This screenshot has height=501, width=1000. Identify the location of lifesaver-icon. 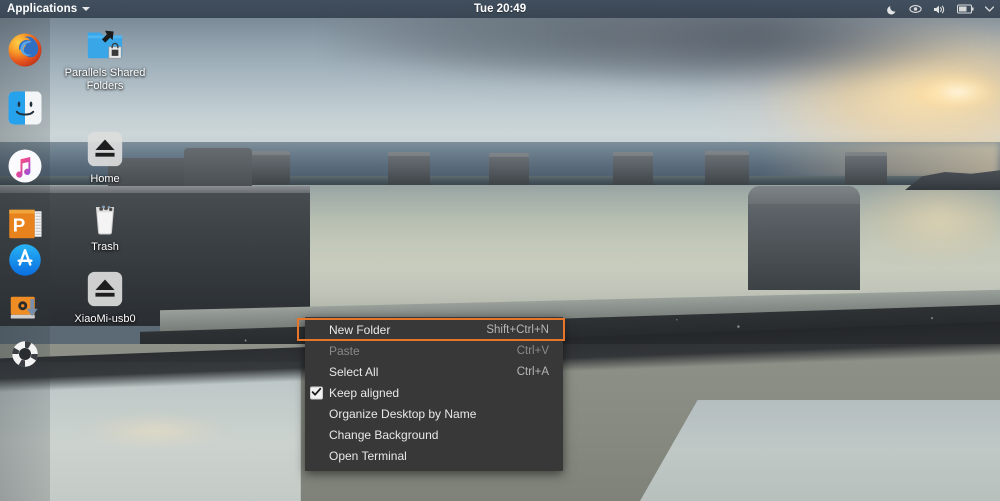
(25, 354).